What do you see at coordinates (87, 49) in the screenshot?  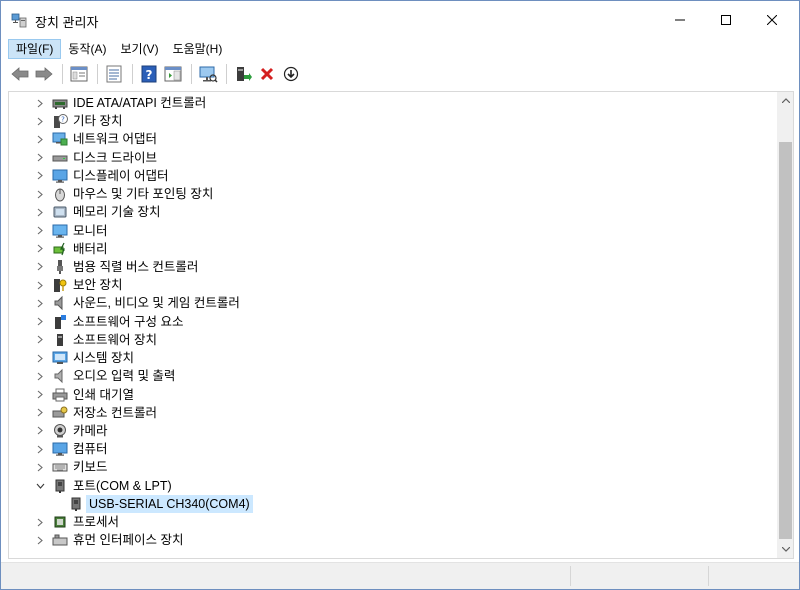 I see `menu-action: 동작(A)` at bounding box center [87, 49].